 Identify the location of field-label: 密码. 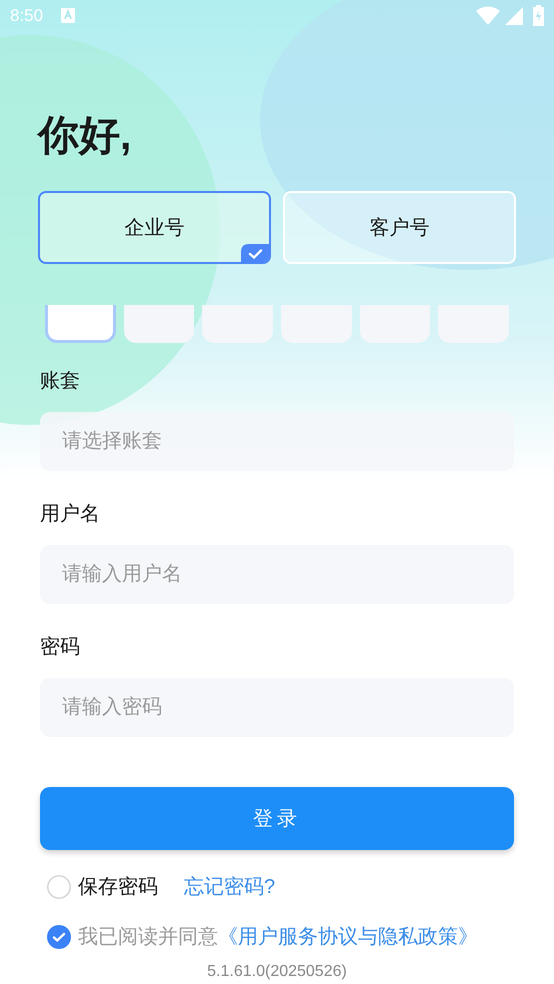
(60, 647).